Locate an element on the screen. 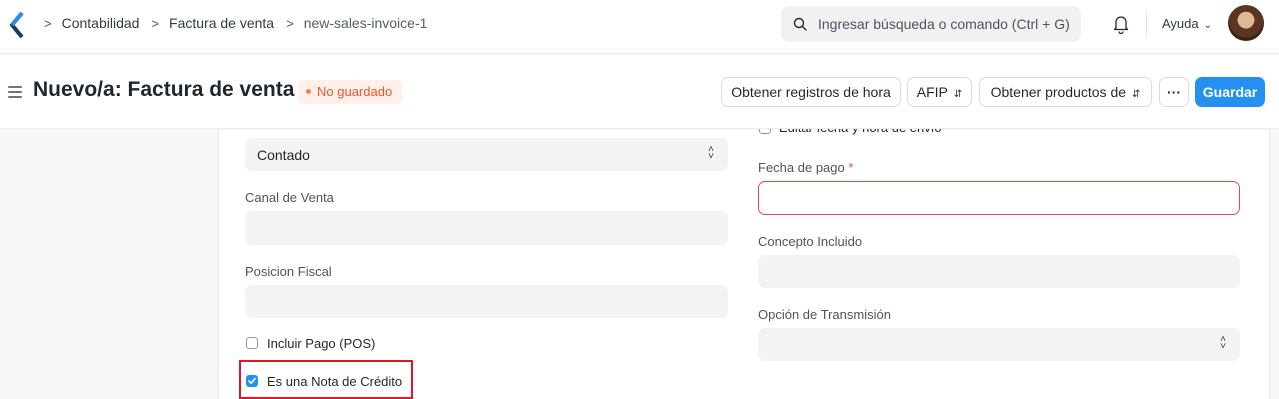 The width and height of the screenshot is (1279, 399). sales-channel-label: Canal de Venta is located at coordinates (289, 197).